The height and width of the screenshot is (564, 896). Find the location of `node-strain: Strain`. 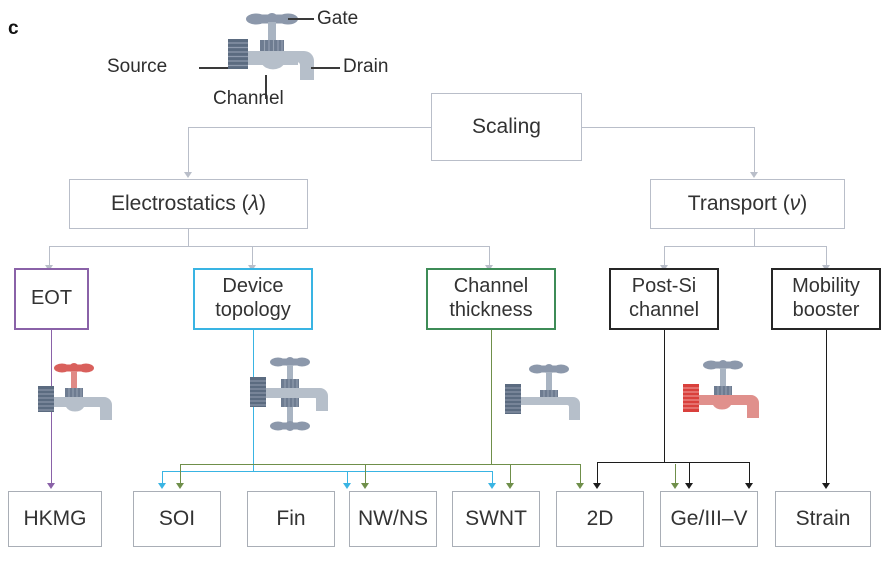

node-strain: Strain is located at coordinates (823, 519).